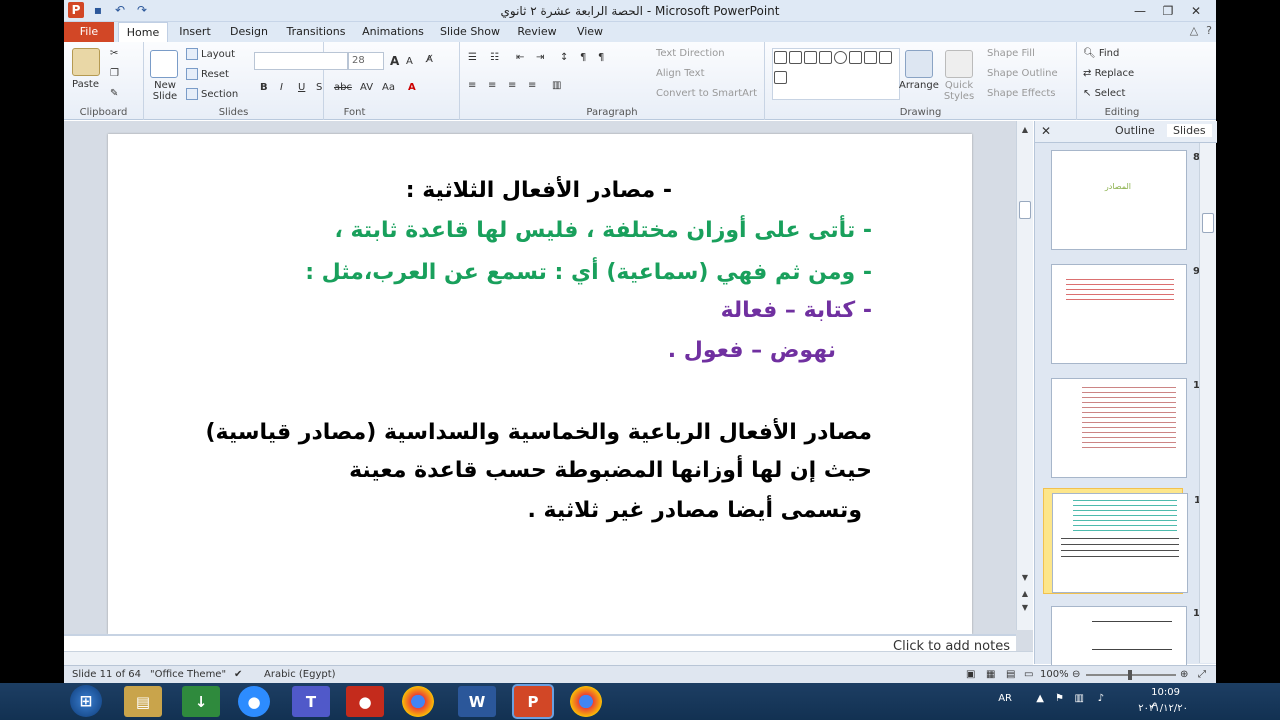  What do you see at coordinates (301, 87) in the screenshot?
I see `underline-icon: U` at bounding box center [301, 87].